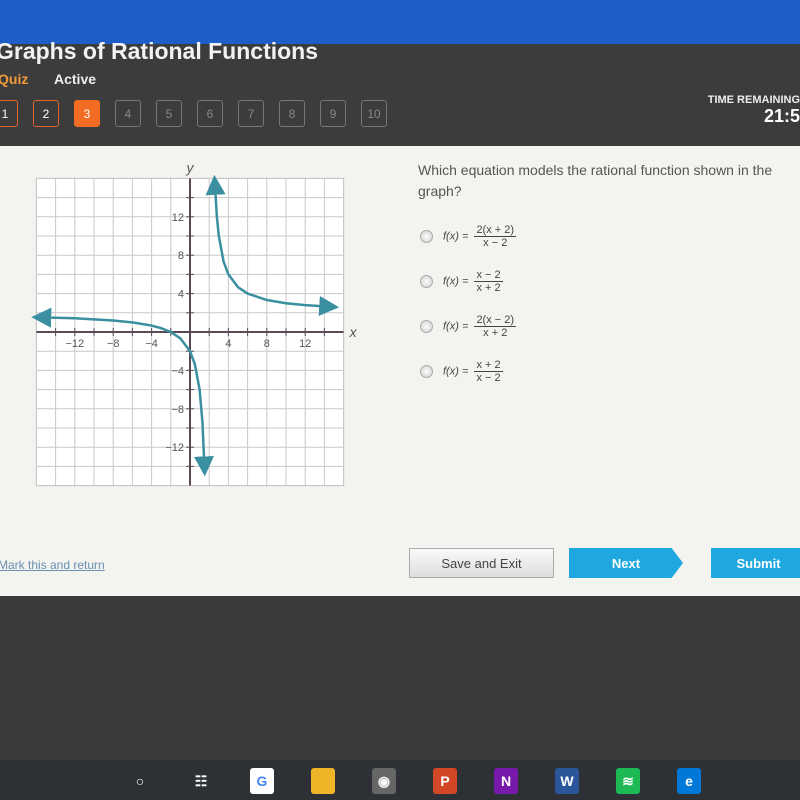 The height and width of the screenshot is (800, 800). Describe the element at coordinates (374, 113) in the screenshot. I see `question-10-button: 10` at that location.